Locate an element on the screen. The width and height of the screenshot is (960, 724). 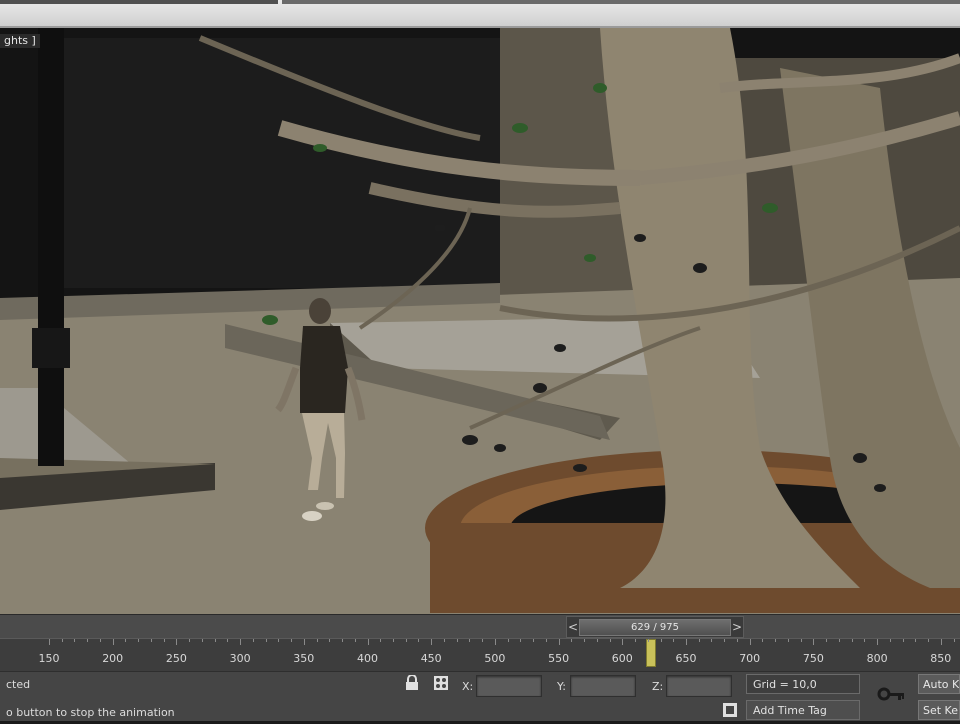
ruler-label: 300 is located at coordinates (240, 658).